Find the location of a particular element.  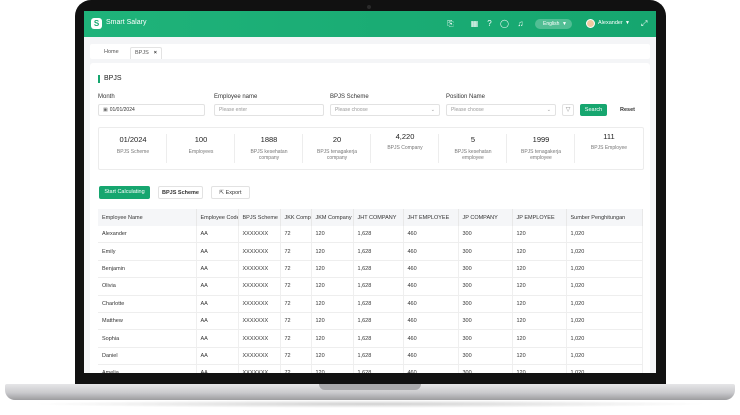

fullscreen-icon: ⤢ is located at coordinates (644, 24).